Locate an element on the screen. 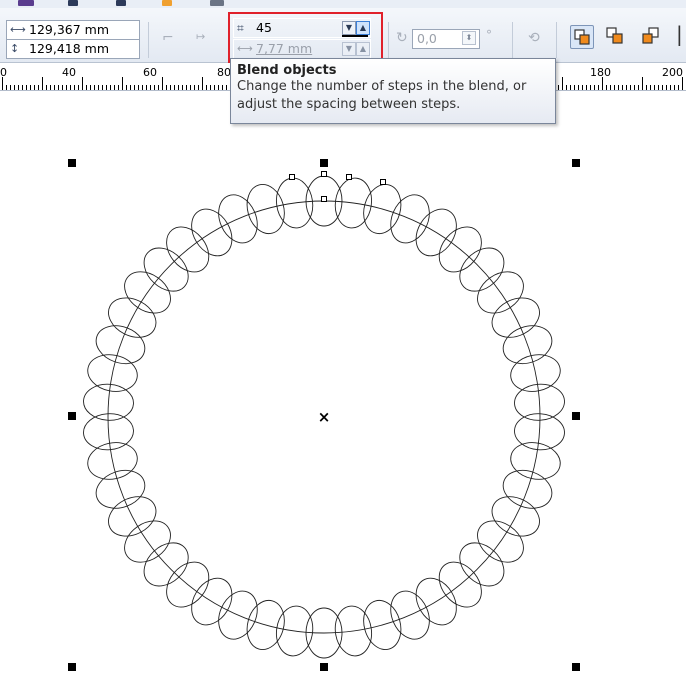 This screenshot has height=691, width=686. blend-preset-icon: ⌐ is located at coordinates (168, 38).